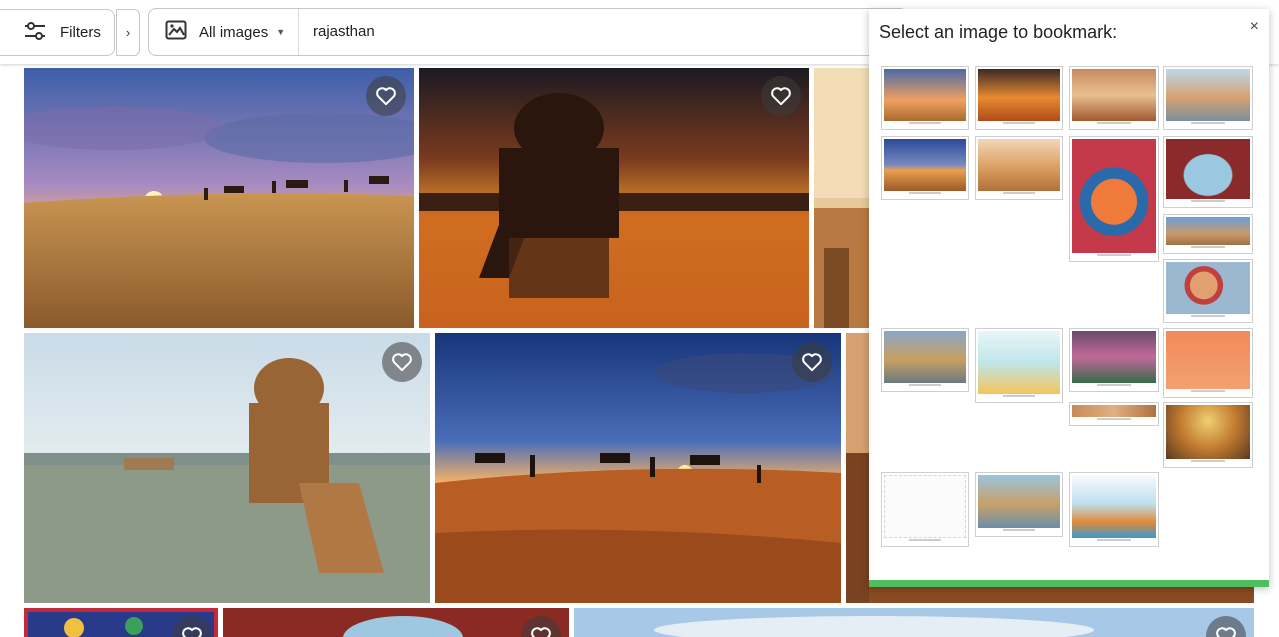 This screenshot has height=637, width=1279. I want to click on chhatri-day-image, so click(227, 468).